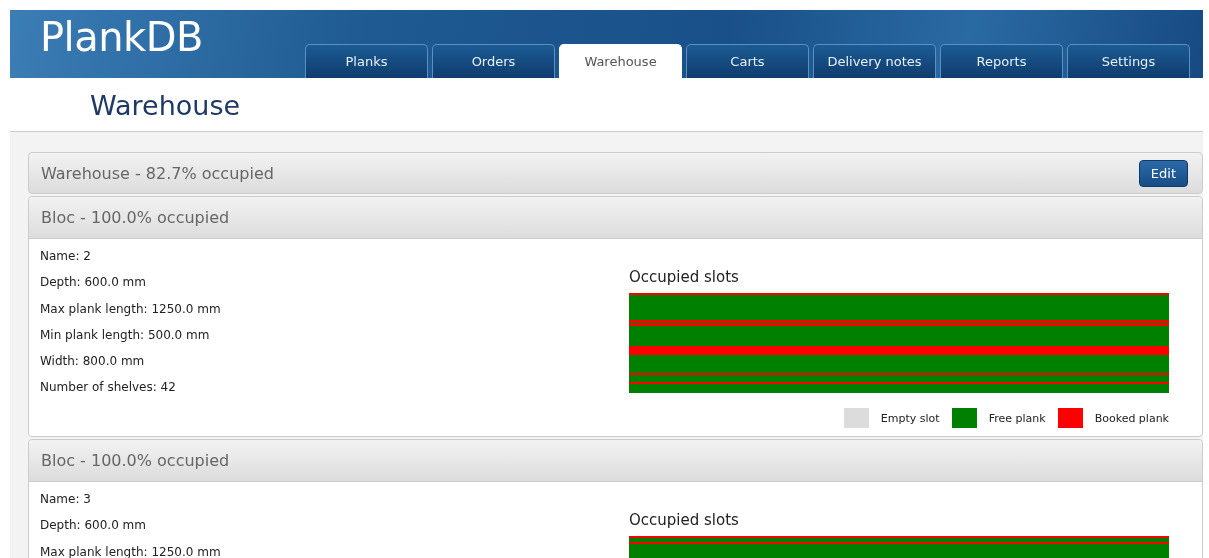 The image size is (1209, 558). What do you see at coordinates (1017, 418) in the screenshot?
I see `legend-label: Free plank` at bounding box center [1017, 418].